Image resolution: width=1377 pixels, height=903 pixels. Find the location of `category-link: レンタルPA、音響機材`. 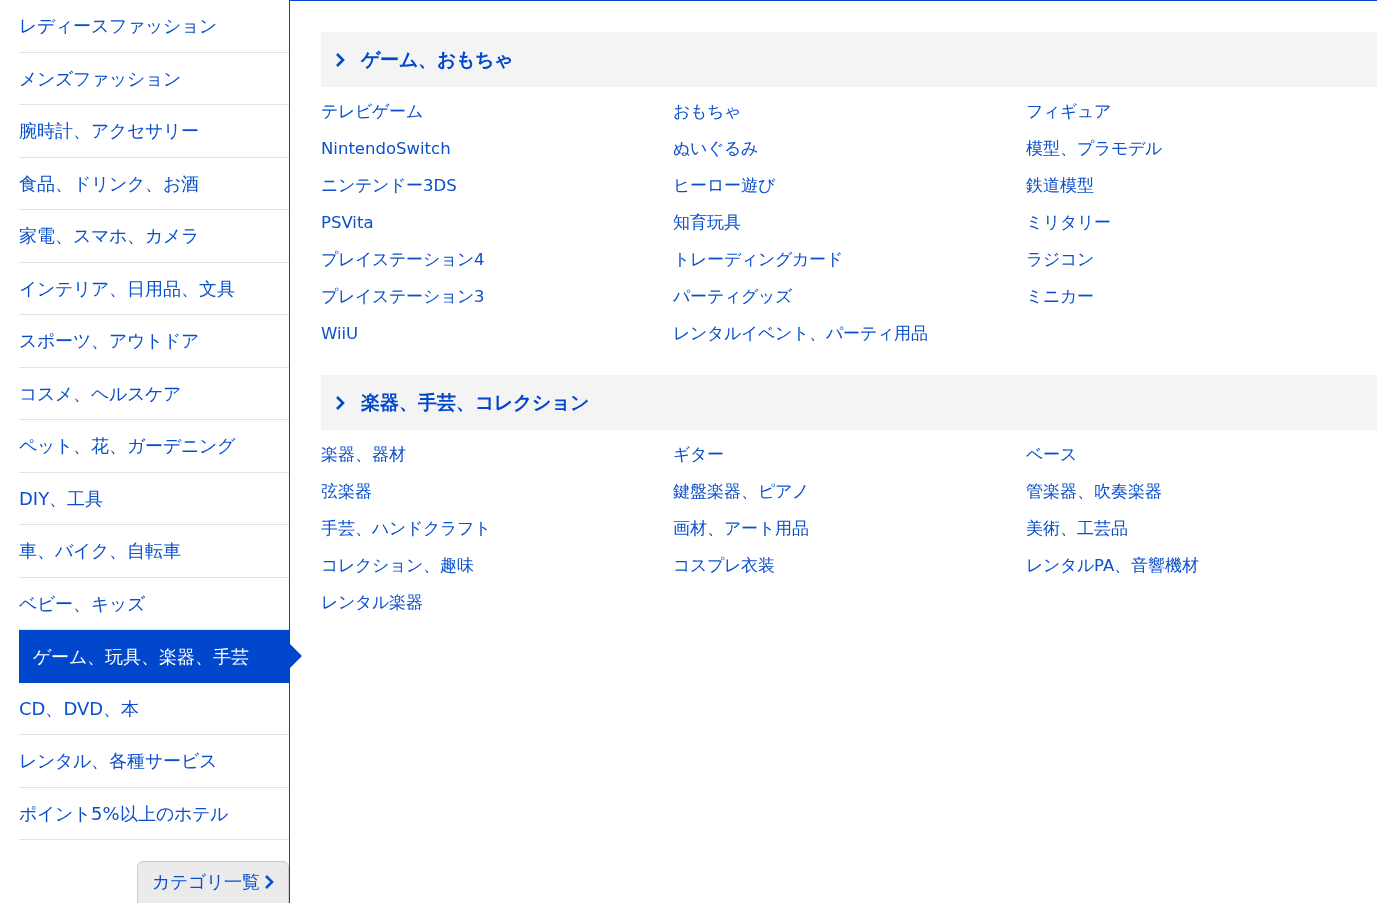

category-link: レンタルPA、音響機材 is located at coordinates (1113, 566).